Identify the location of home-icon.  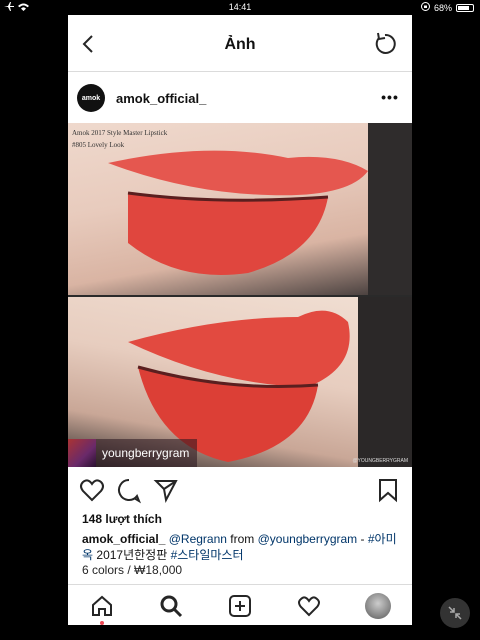
(102, 606).